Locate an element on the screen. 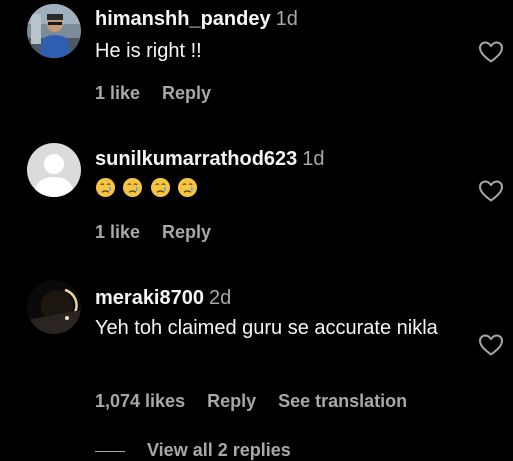 Image resolution: width=513 pixels, height=461 pixels. timestamp: 2d is located at coordinates (220, 298).